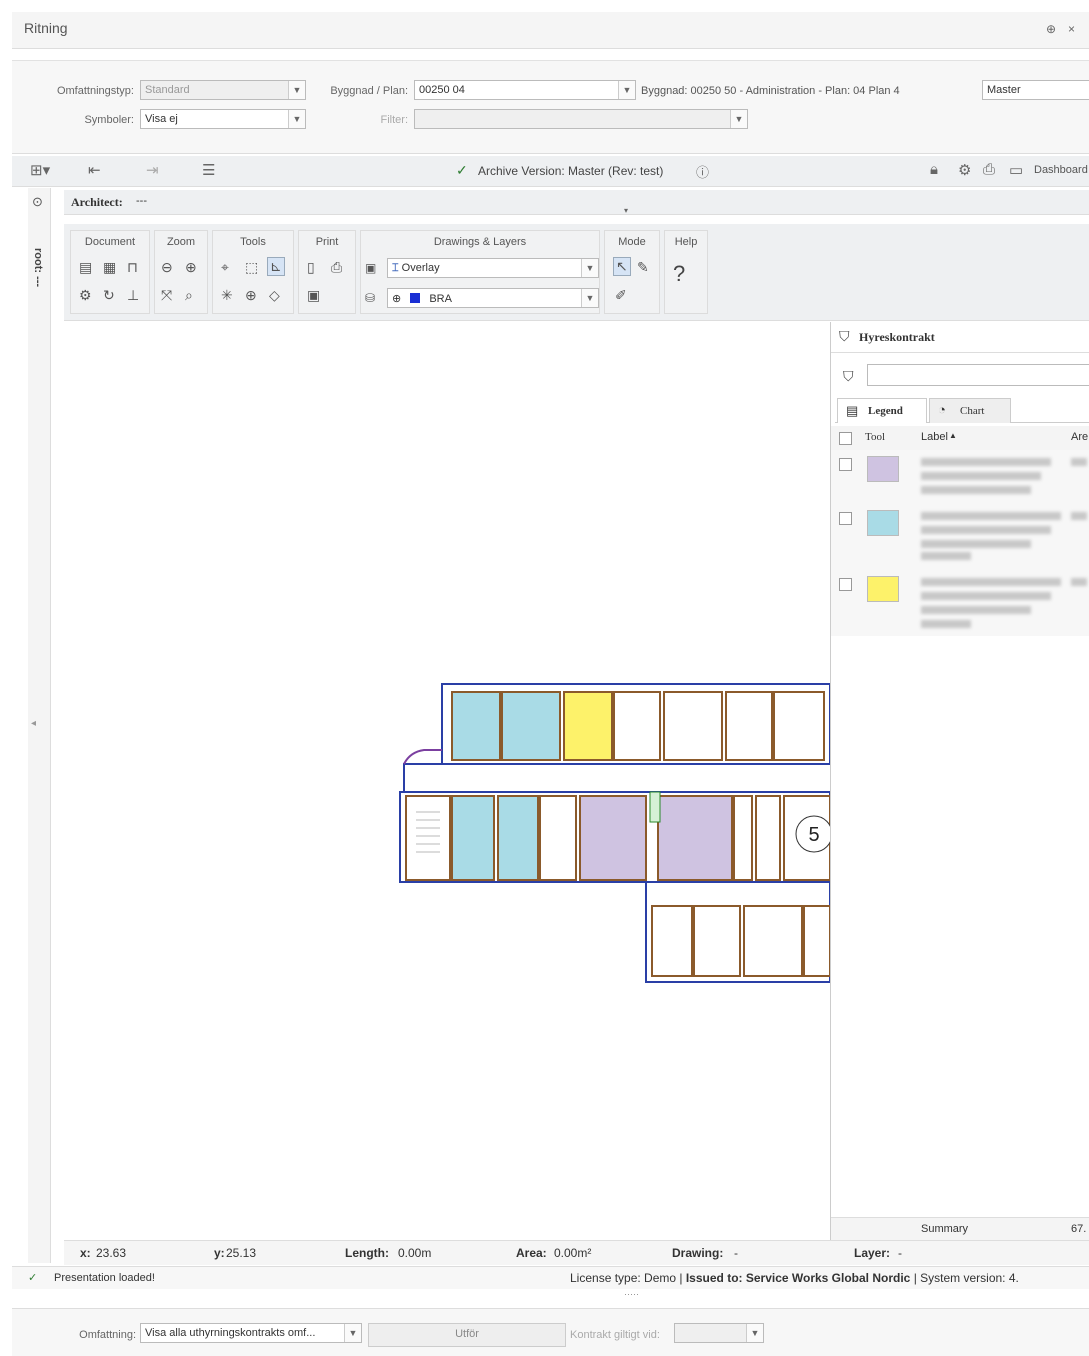 Image resolution: width=1089 pixels, height=1356 pixels. What do you see at coordinates (885, 411) in the screenshot?
I see `tab-legend-label: Legend` at bounding box center [885, 411].